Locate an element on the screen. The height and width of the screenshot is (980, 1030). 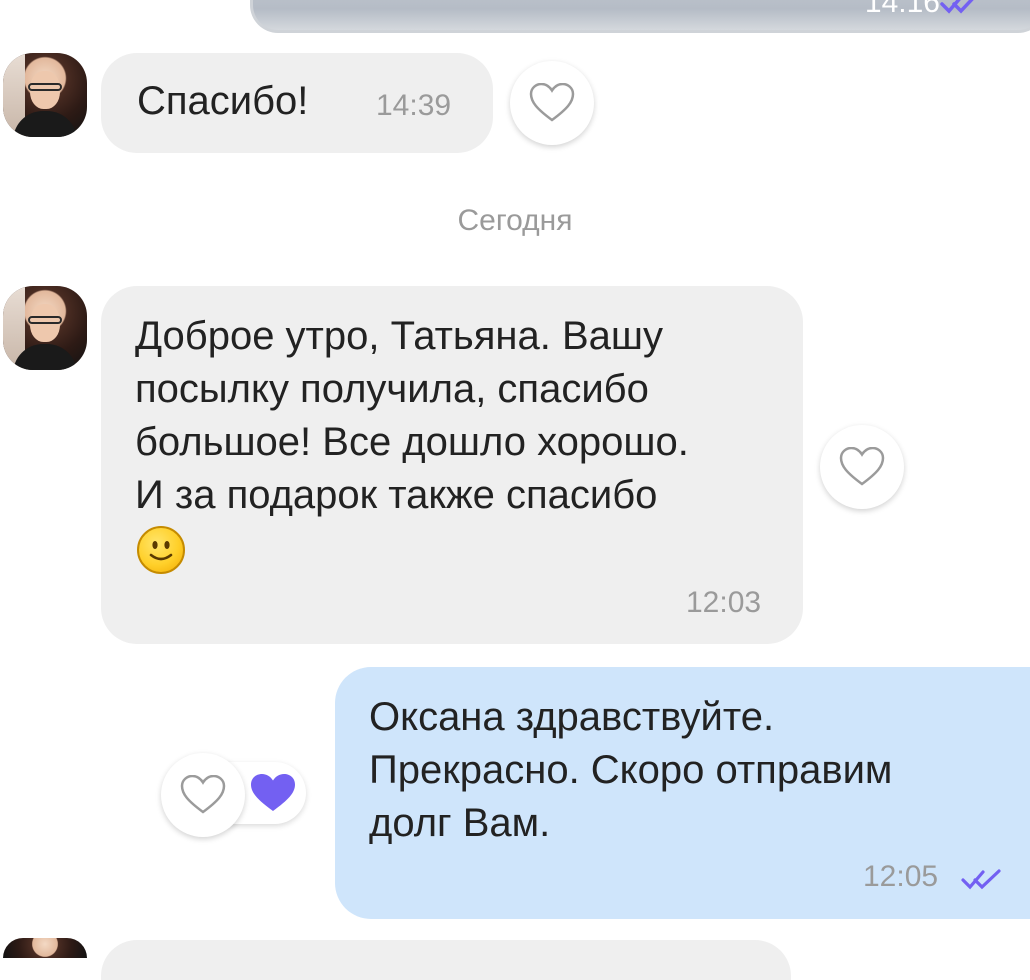
slightly-smiling-face-emoji is located at coordinates (161, 550).